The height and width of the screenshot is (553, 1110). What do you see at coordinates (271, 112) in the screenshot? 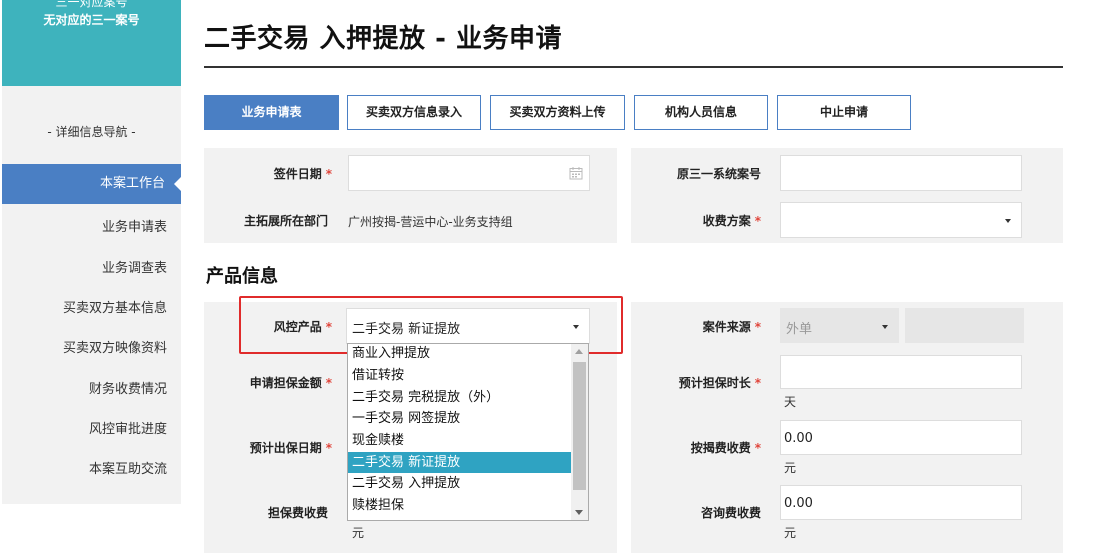
I see `tab-application-form: 业务申请表` at bounding box center [271, 112].